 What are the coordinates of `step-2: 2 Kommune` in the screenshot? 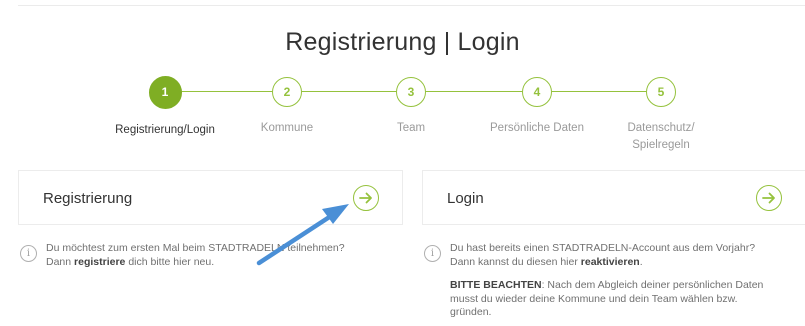 It's located at (287, 106).